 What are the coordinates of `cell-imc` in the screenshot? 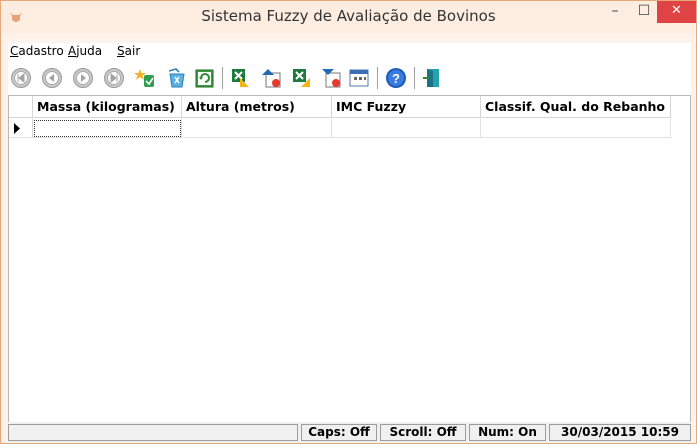 It's located at (406, 128).